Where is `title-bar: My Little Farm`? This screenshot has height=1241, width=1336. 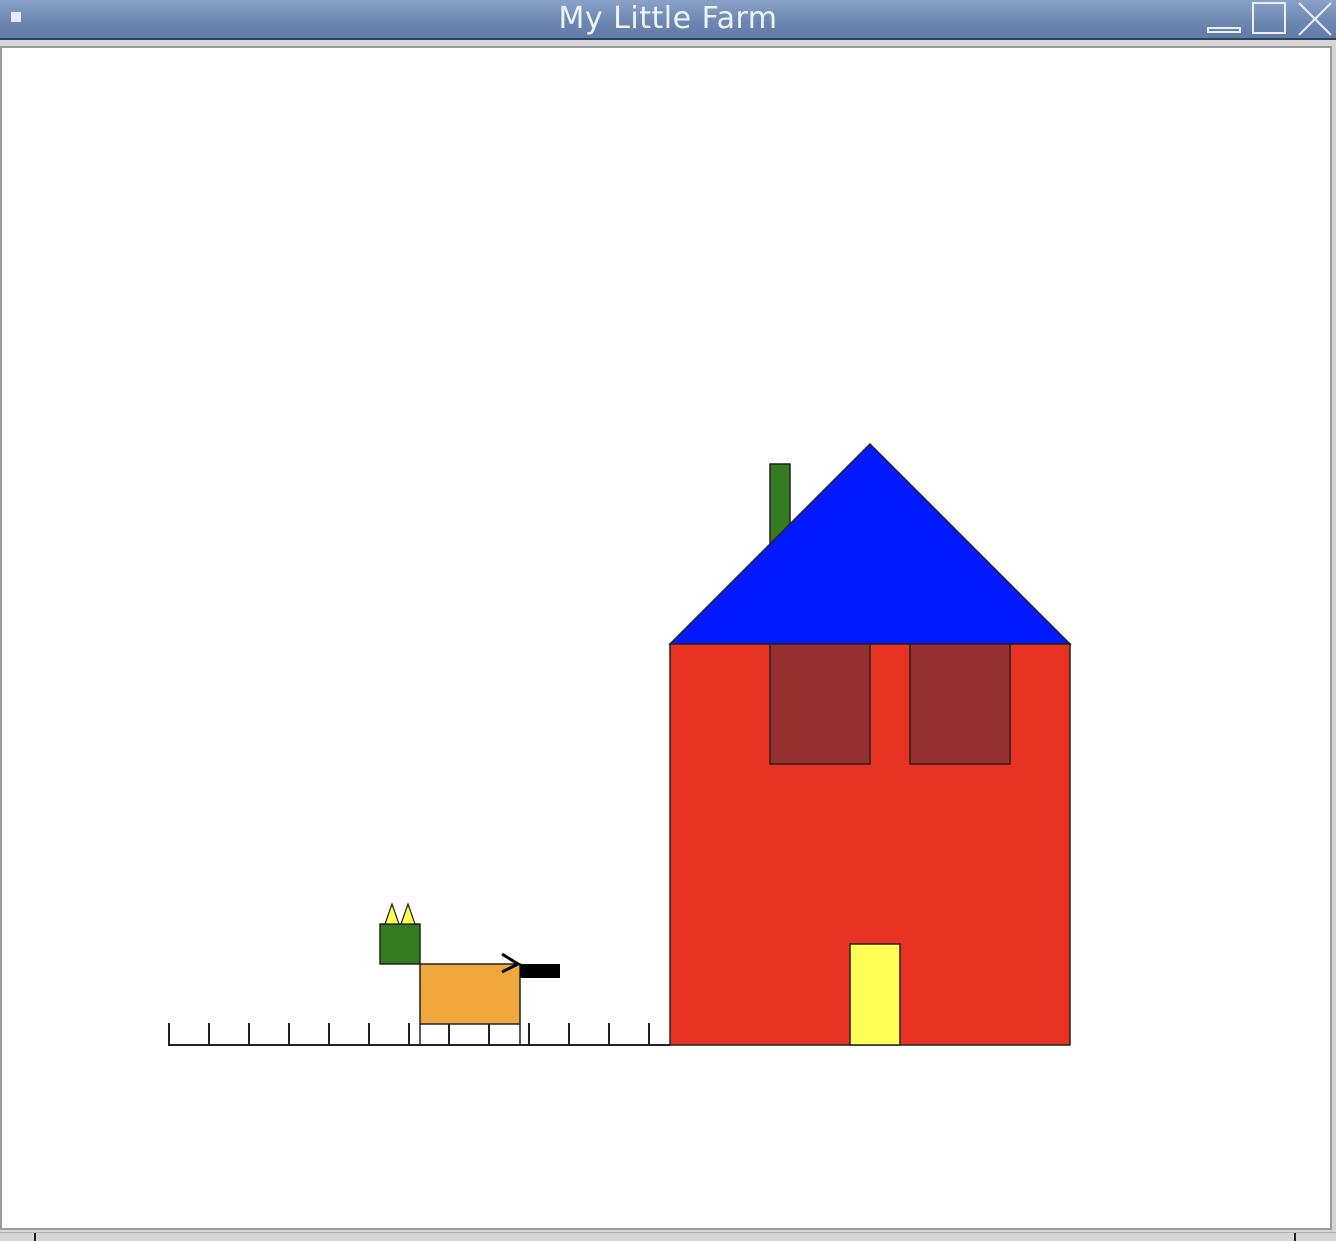
title-bar: My Little Farm is located at coordinates (668, 20).